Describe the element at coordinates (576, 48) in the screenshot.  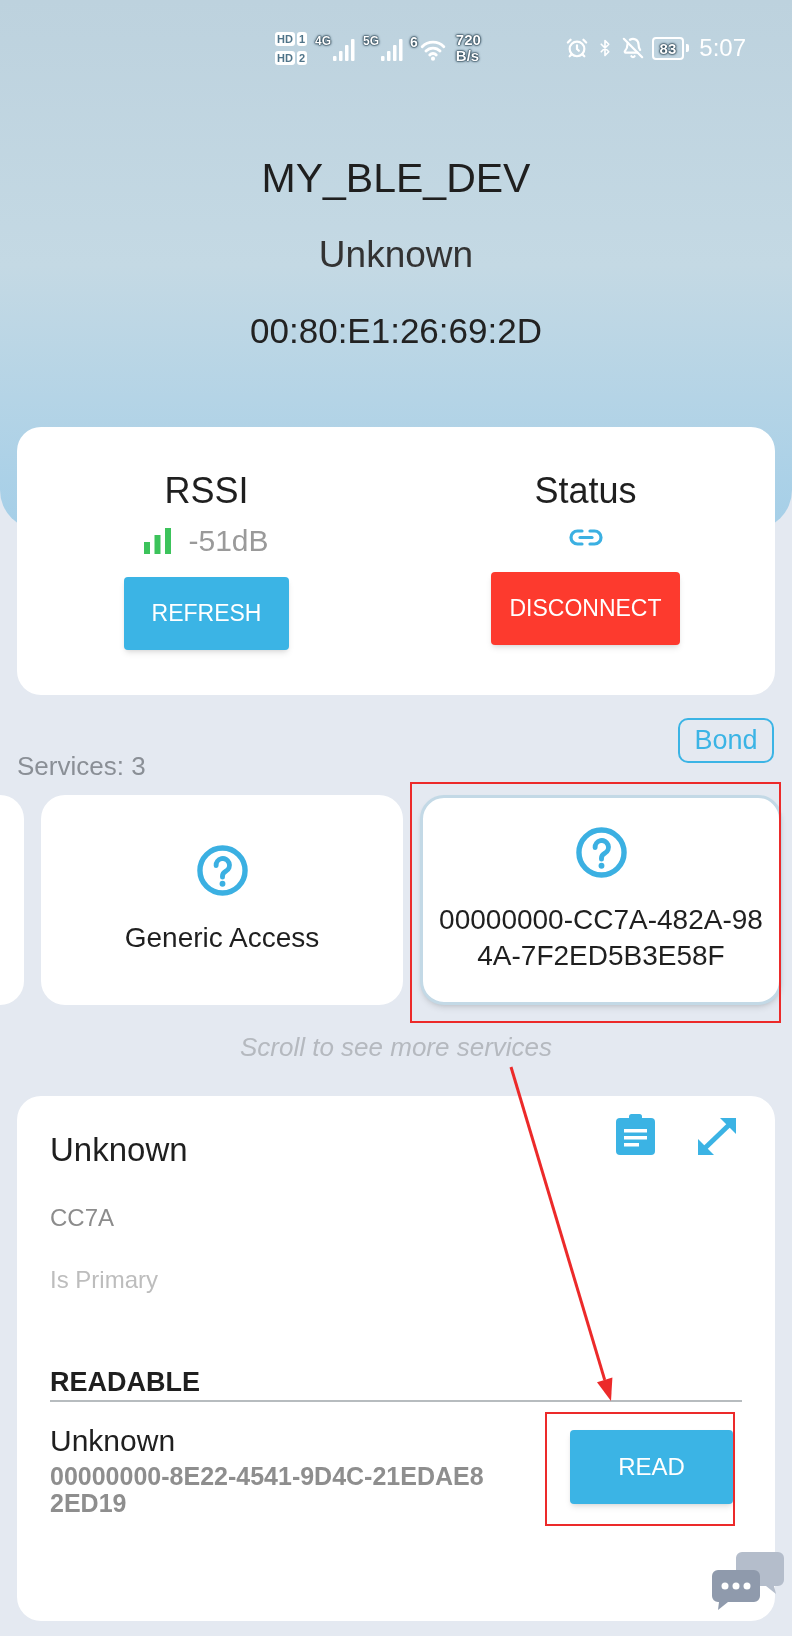
I see `alarm-clock-icon` at that location.